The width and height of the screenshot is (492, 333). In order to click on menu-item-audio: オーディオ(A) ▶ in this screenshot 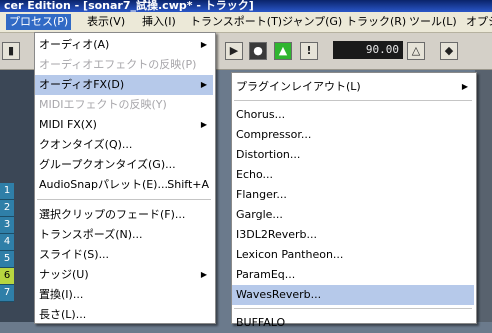, I will do `click(124, 45)`.